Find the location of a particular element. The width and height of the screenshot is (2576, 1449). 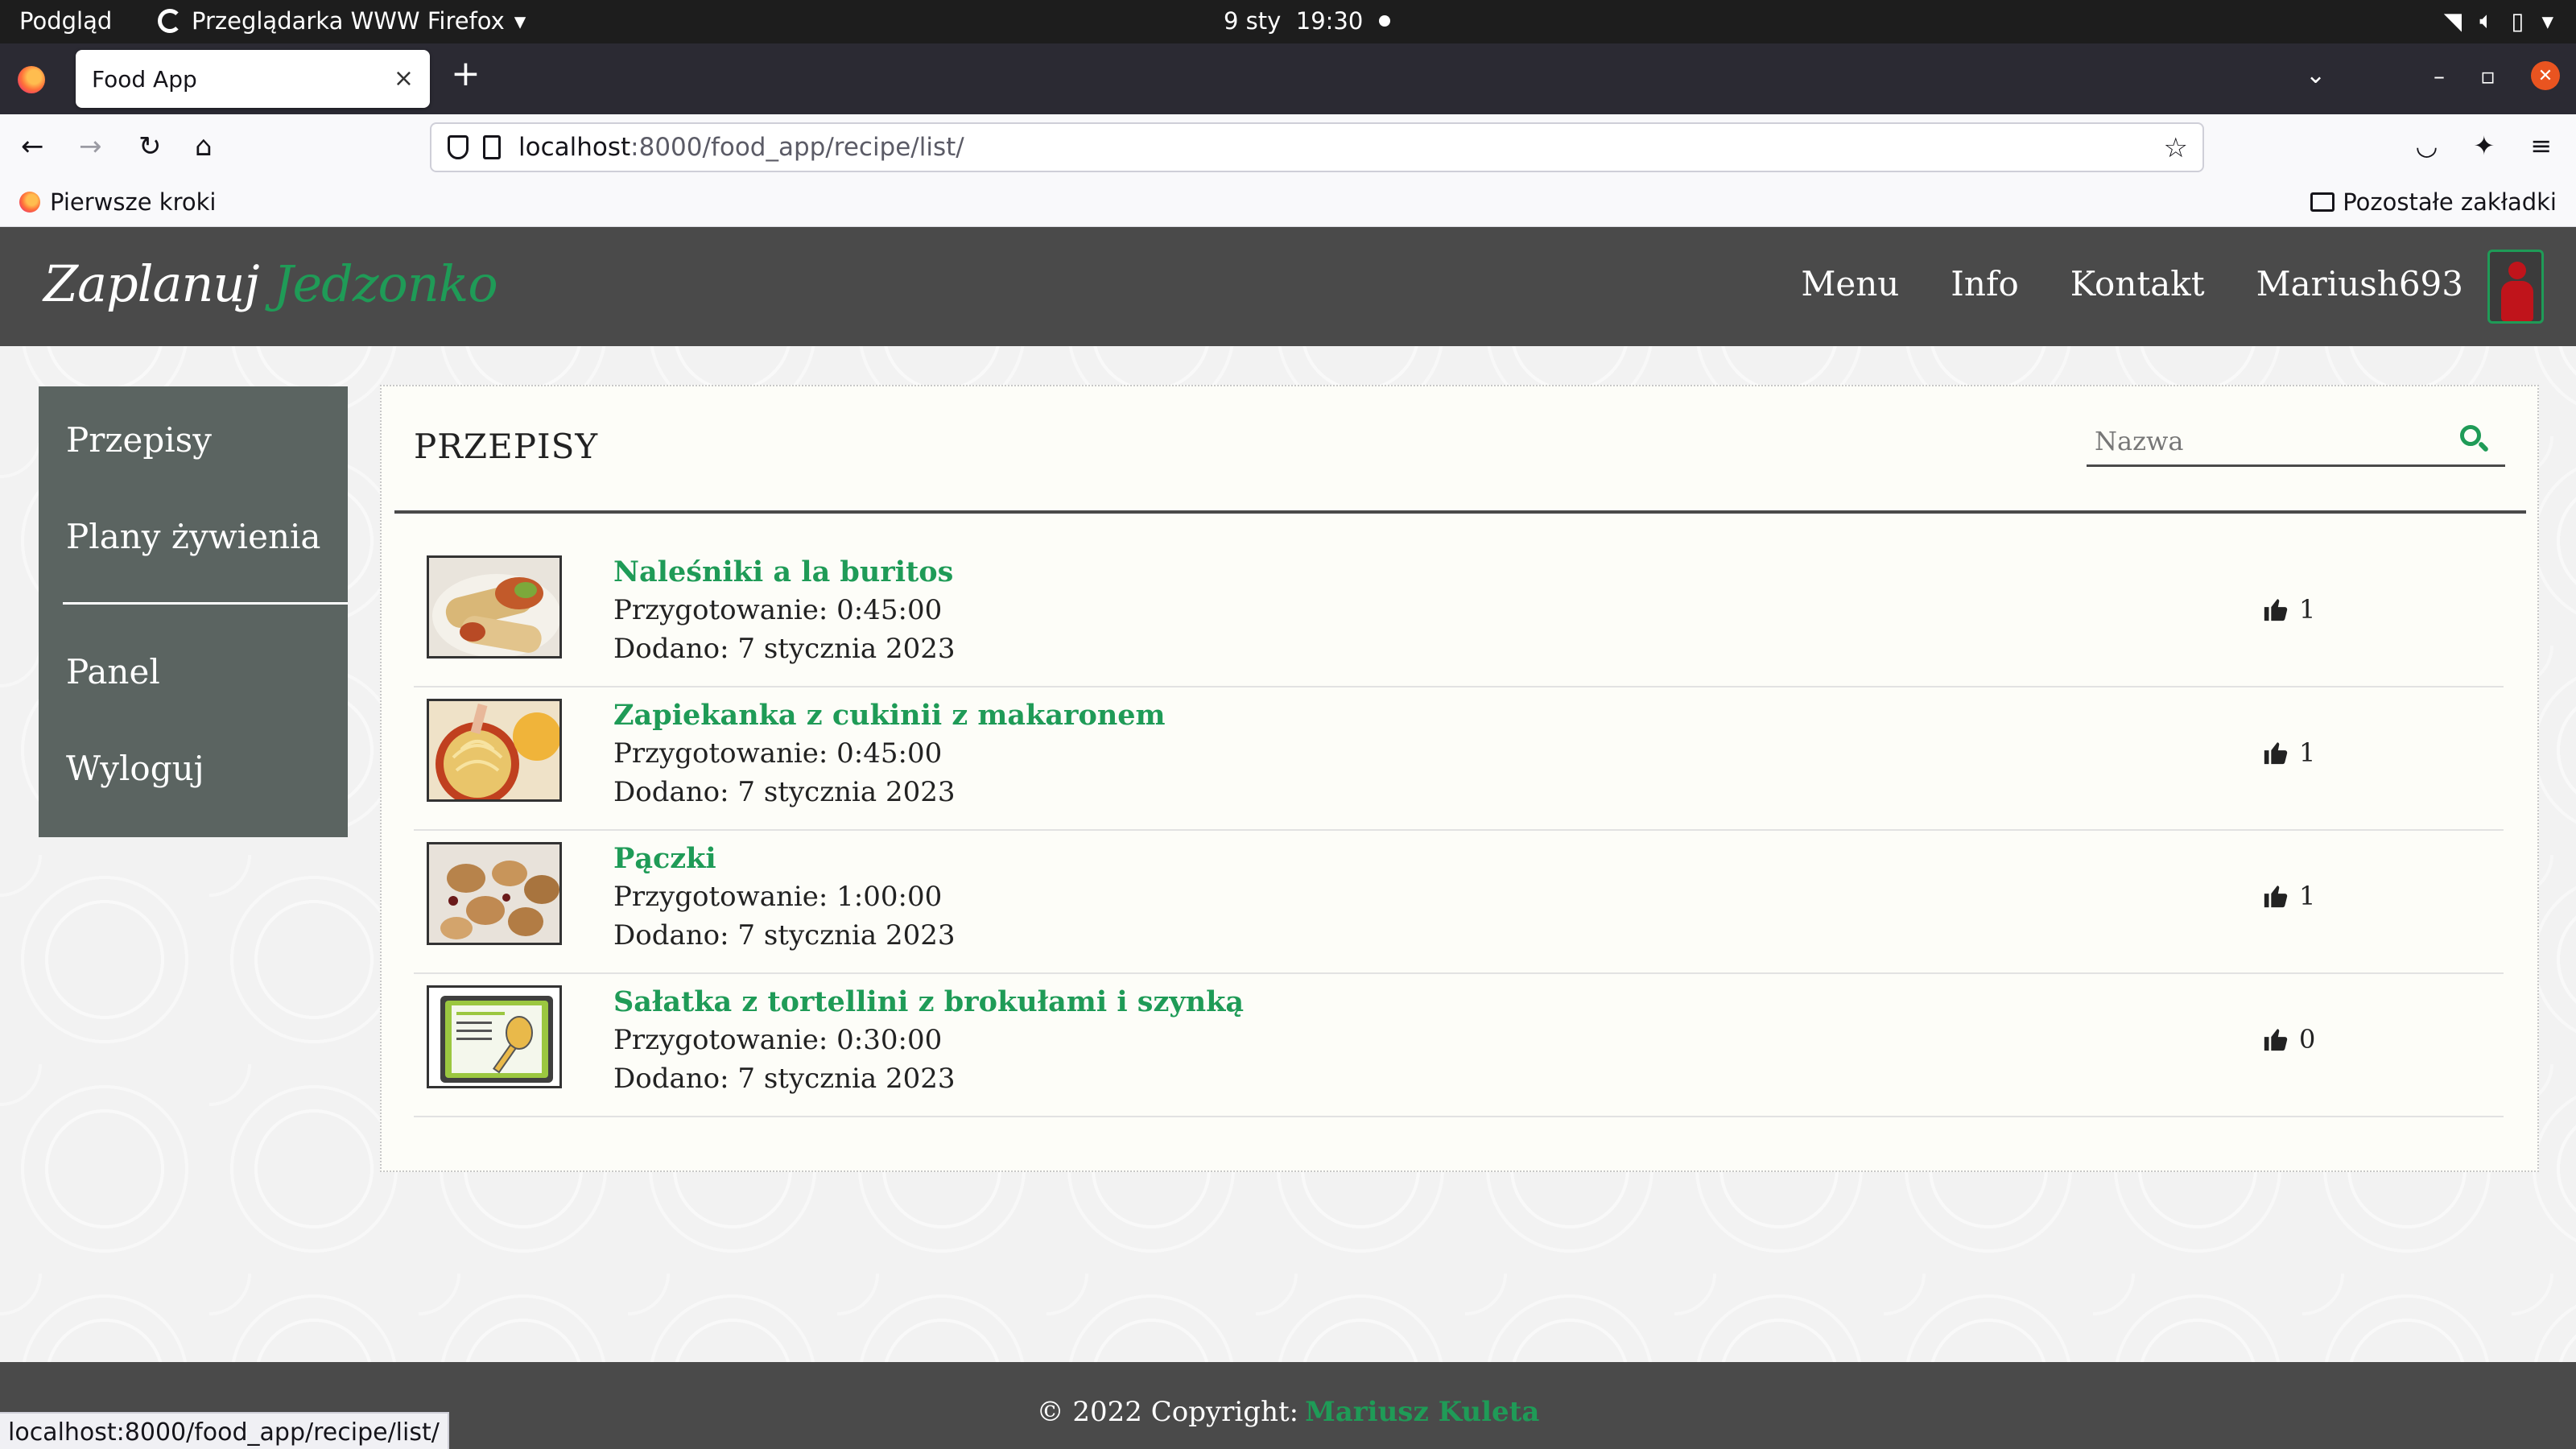

other-bookmarks-label: Pozostałe zakładki is located at coordinates (2450, 202).